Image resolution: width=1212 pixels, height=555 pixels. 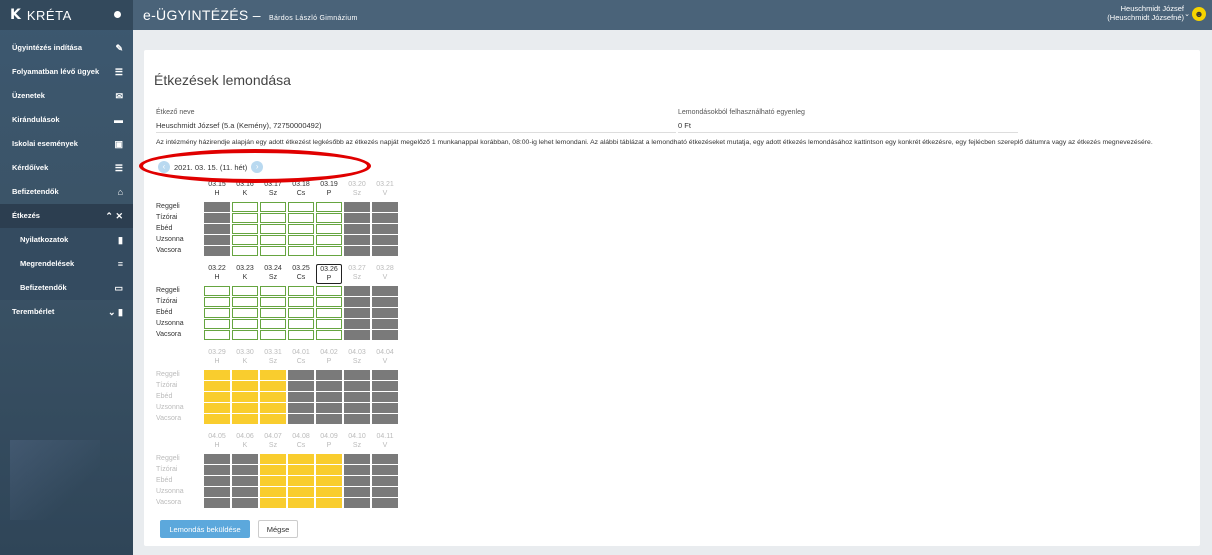 I want to click on day-header: 04.11 V, so click(x=385, y=441).